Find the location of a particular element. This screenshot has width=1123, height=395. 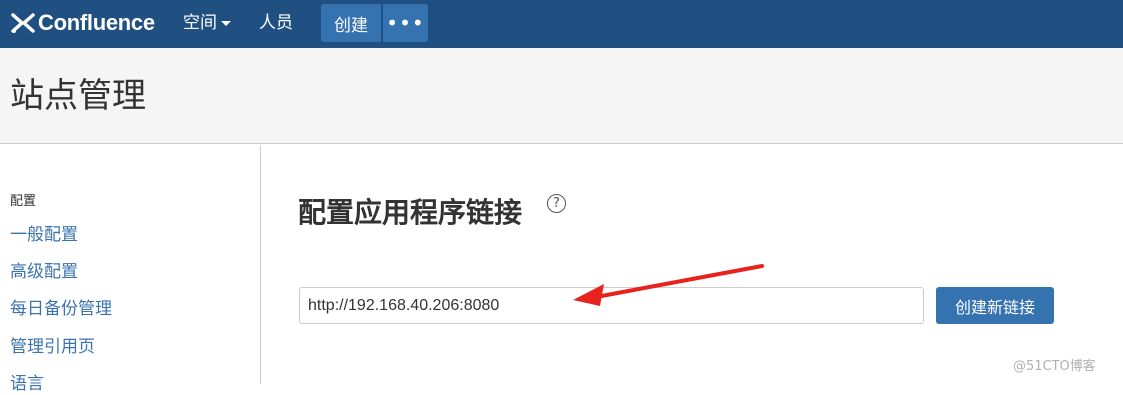

logo-text: Confluence is located at coordinates (96, 22).